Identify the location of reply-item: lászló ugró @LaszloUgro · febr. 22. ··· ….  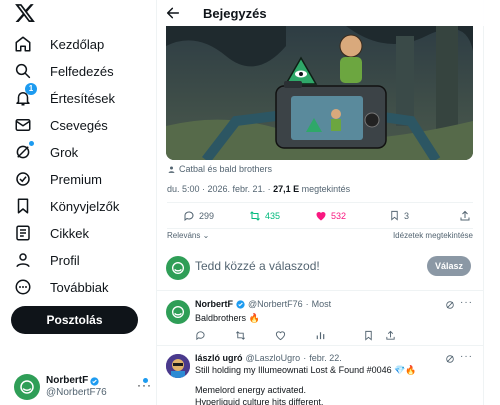
(321, 376).